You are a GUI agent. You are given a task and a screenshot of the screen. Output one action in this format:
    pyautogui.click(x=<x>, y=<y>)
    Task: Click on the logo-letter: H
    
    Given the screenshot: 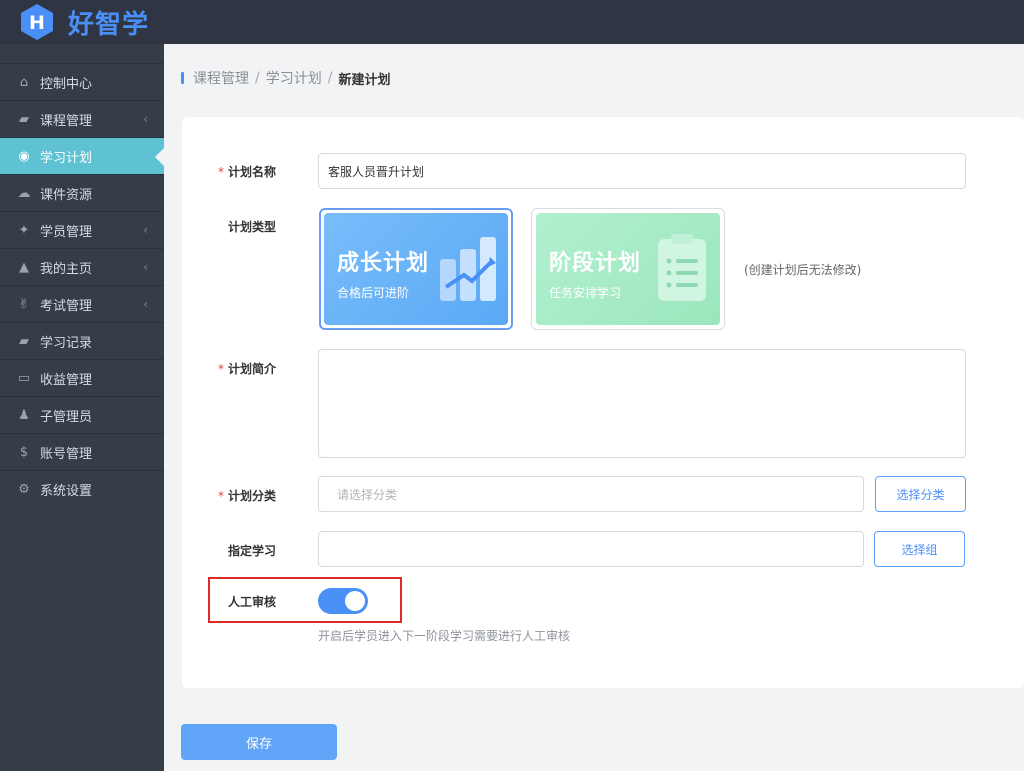 What is the action you would take?
    pyautogui.click(x=37, y=23)
    